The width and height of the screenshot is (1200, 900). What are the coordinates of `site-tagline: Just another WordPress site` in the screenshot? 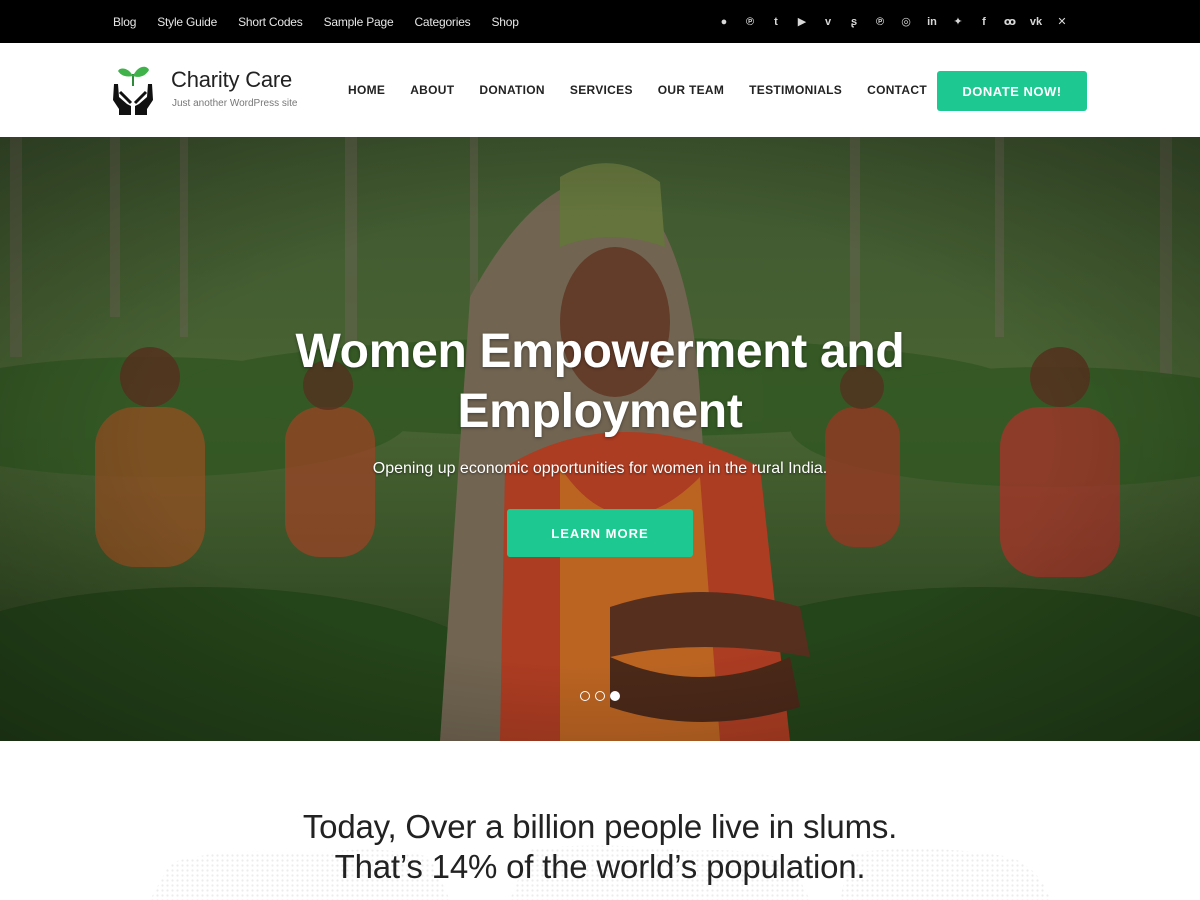 It's located at (235, 103).